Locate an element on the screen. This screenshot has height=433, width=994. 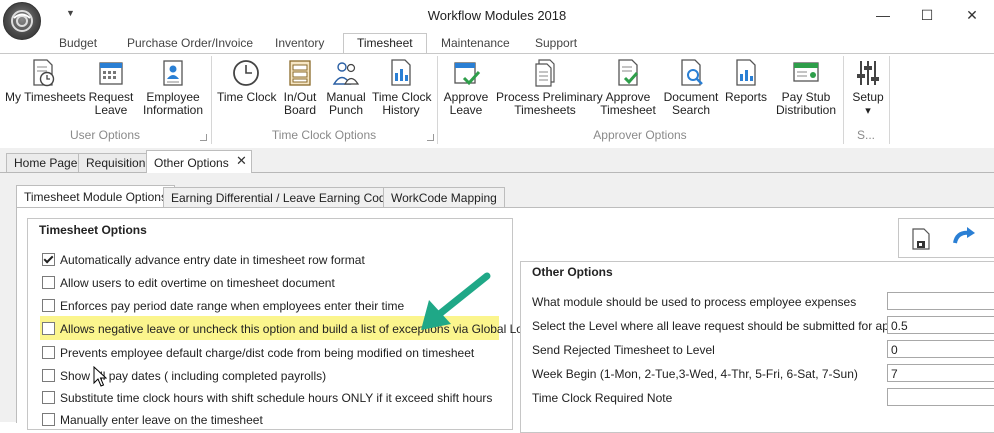
time-clock-history-label: Time Clock History is located at coordinates (402, 103).